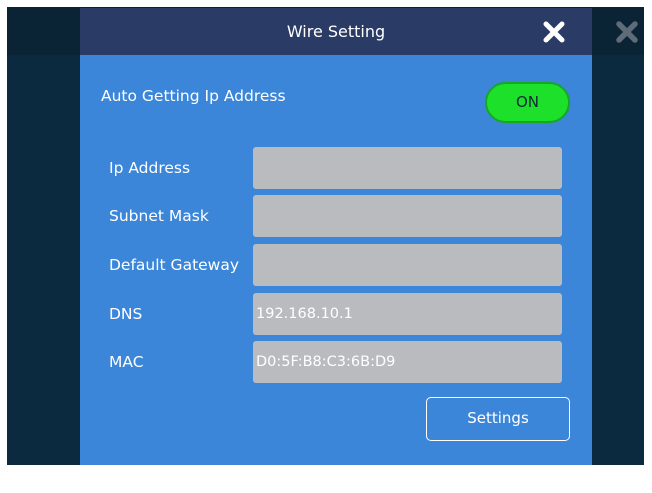  What do you see at coordinates (407, 265) in the screenshot?
I see `default-gateway-field` at bounding box center [407, 265].